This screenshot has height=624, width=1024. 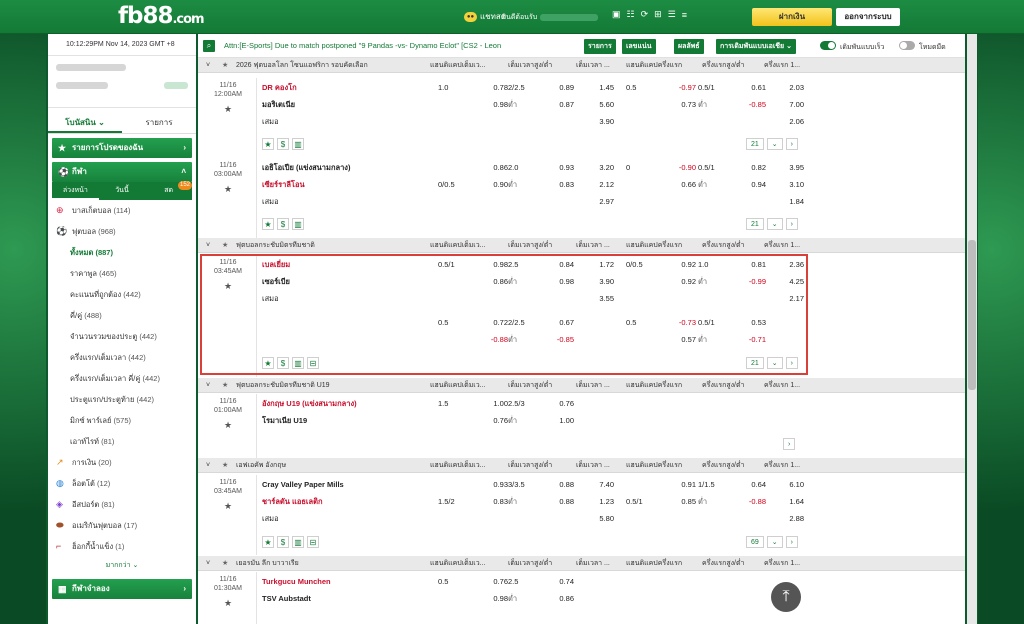 What do you see at coordinates (600, 501) in the screenshot?
I see `odds-cell: 1.23` at bounding box center [600, 501].